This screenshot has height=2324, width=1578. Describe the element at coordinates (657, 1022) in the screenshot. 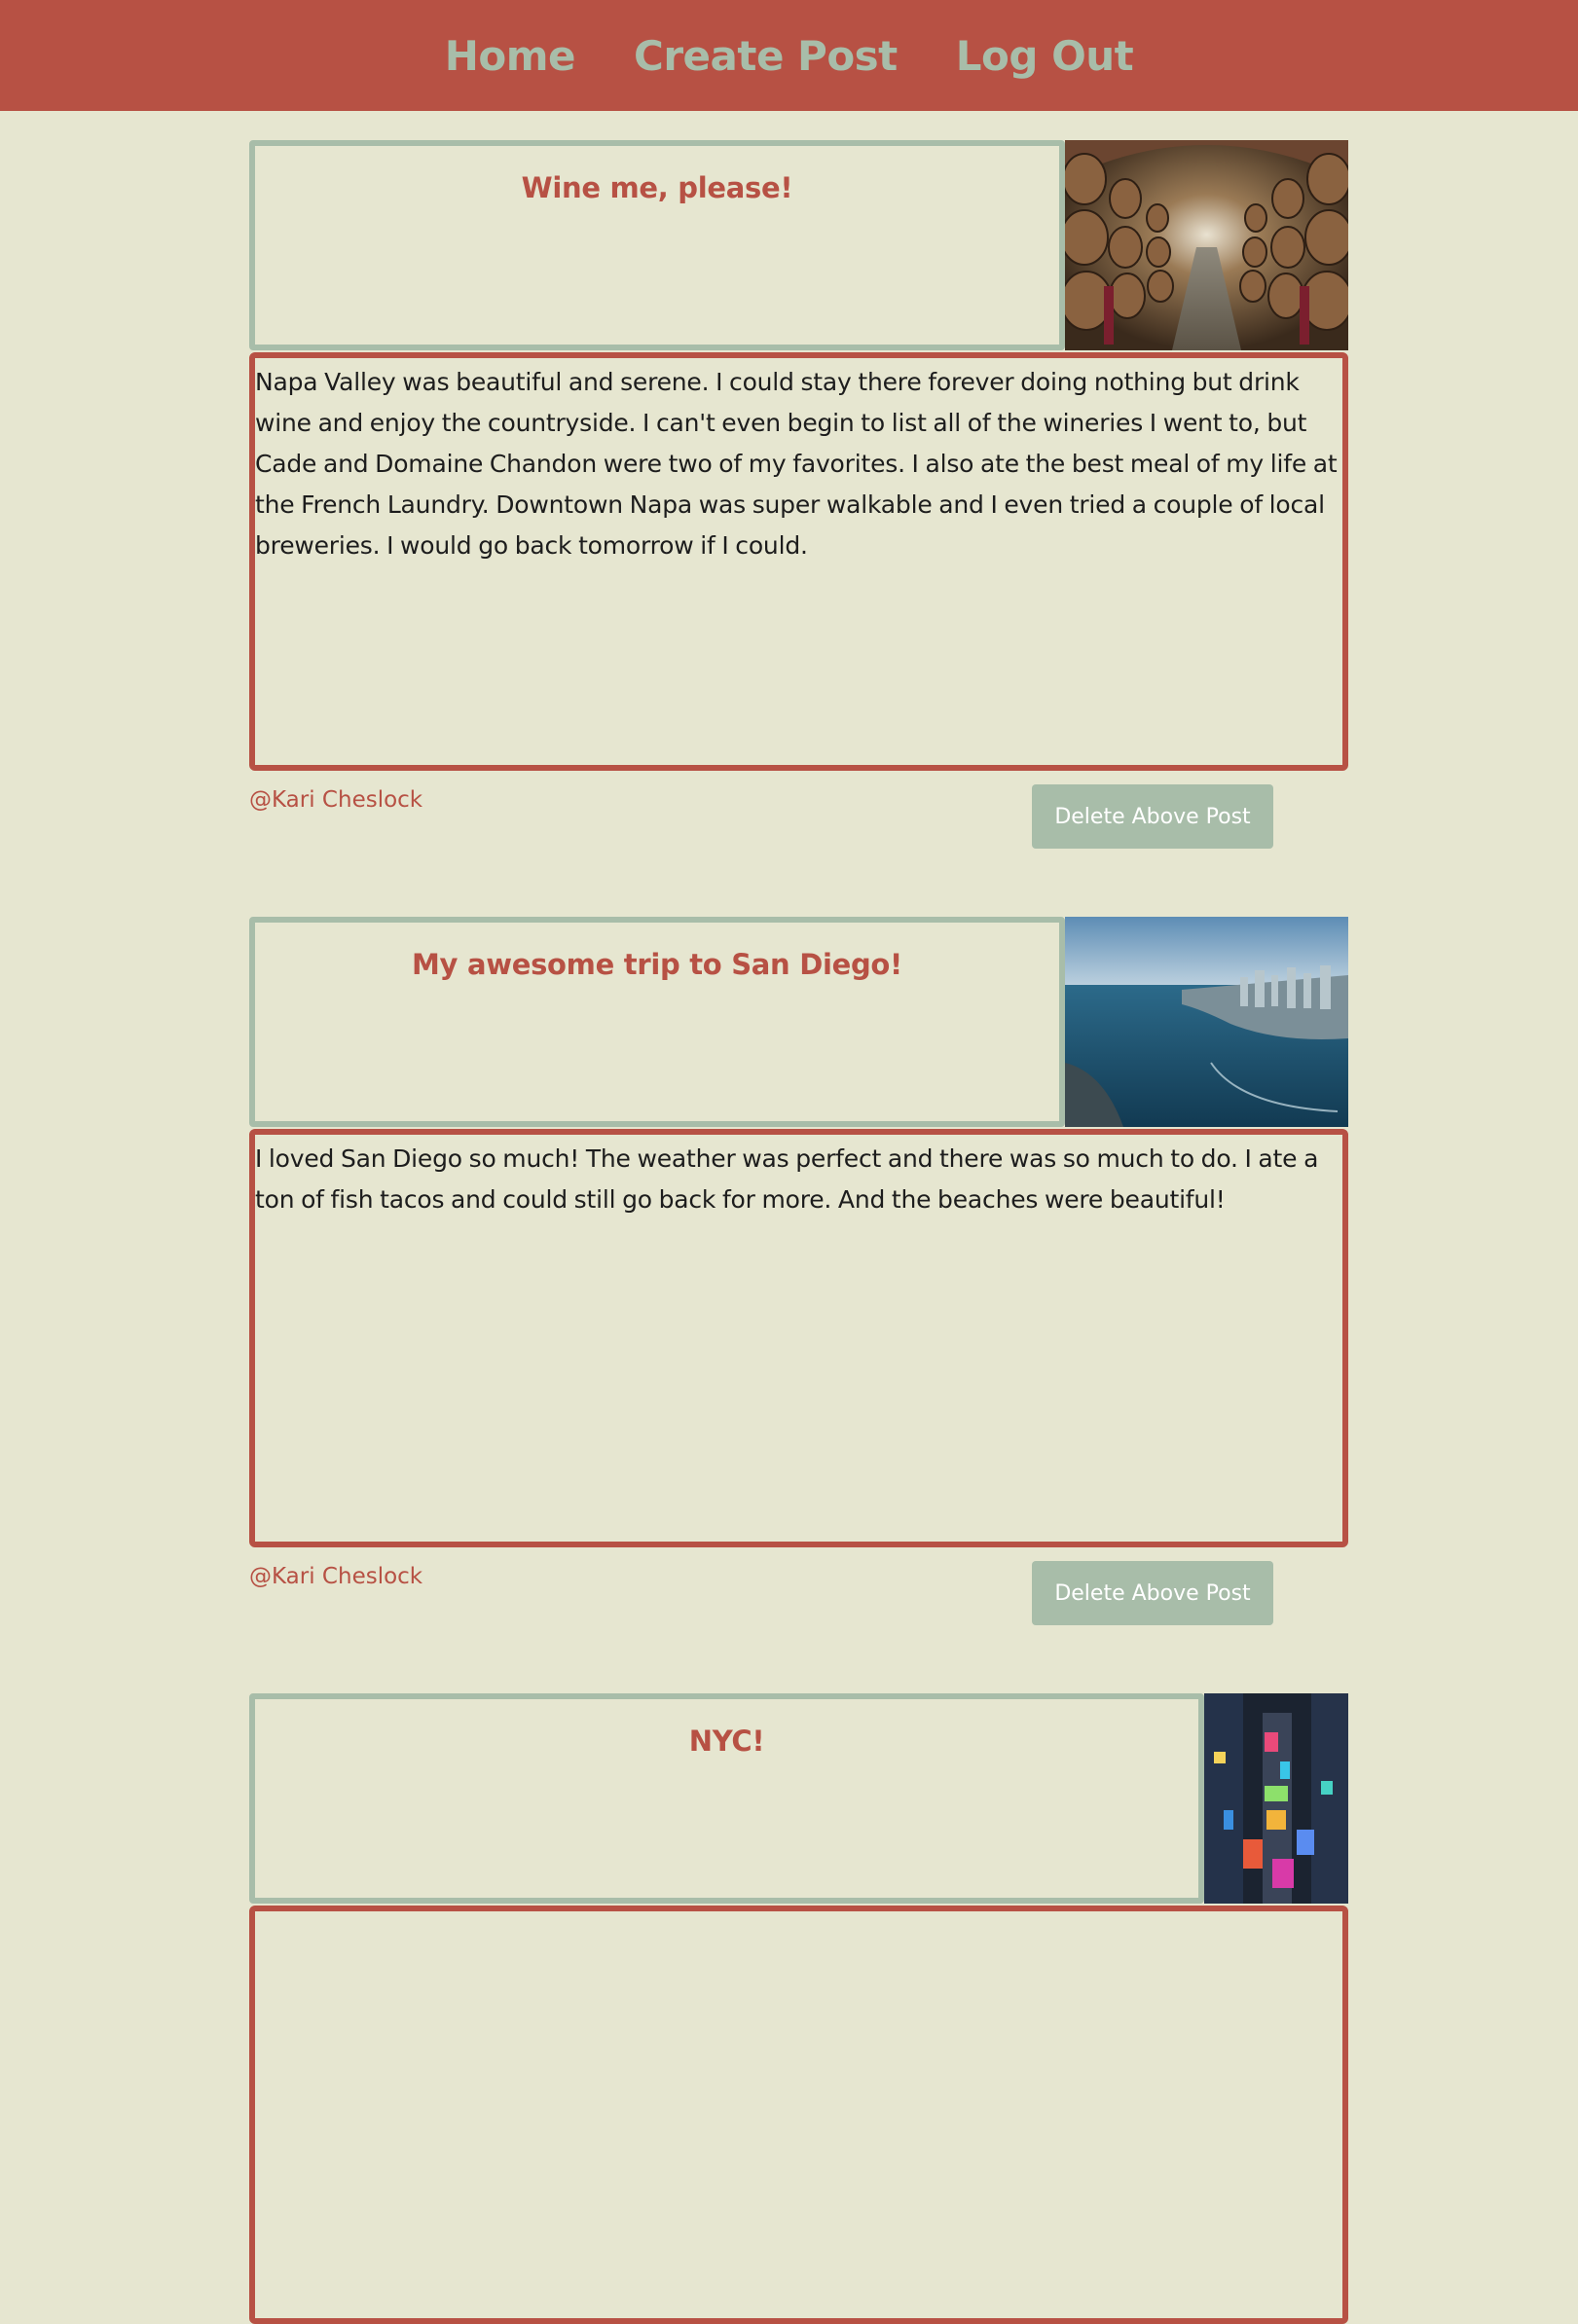

I see `post-title-box: My awesome trip to San Diego!` at that location.